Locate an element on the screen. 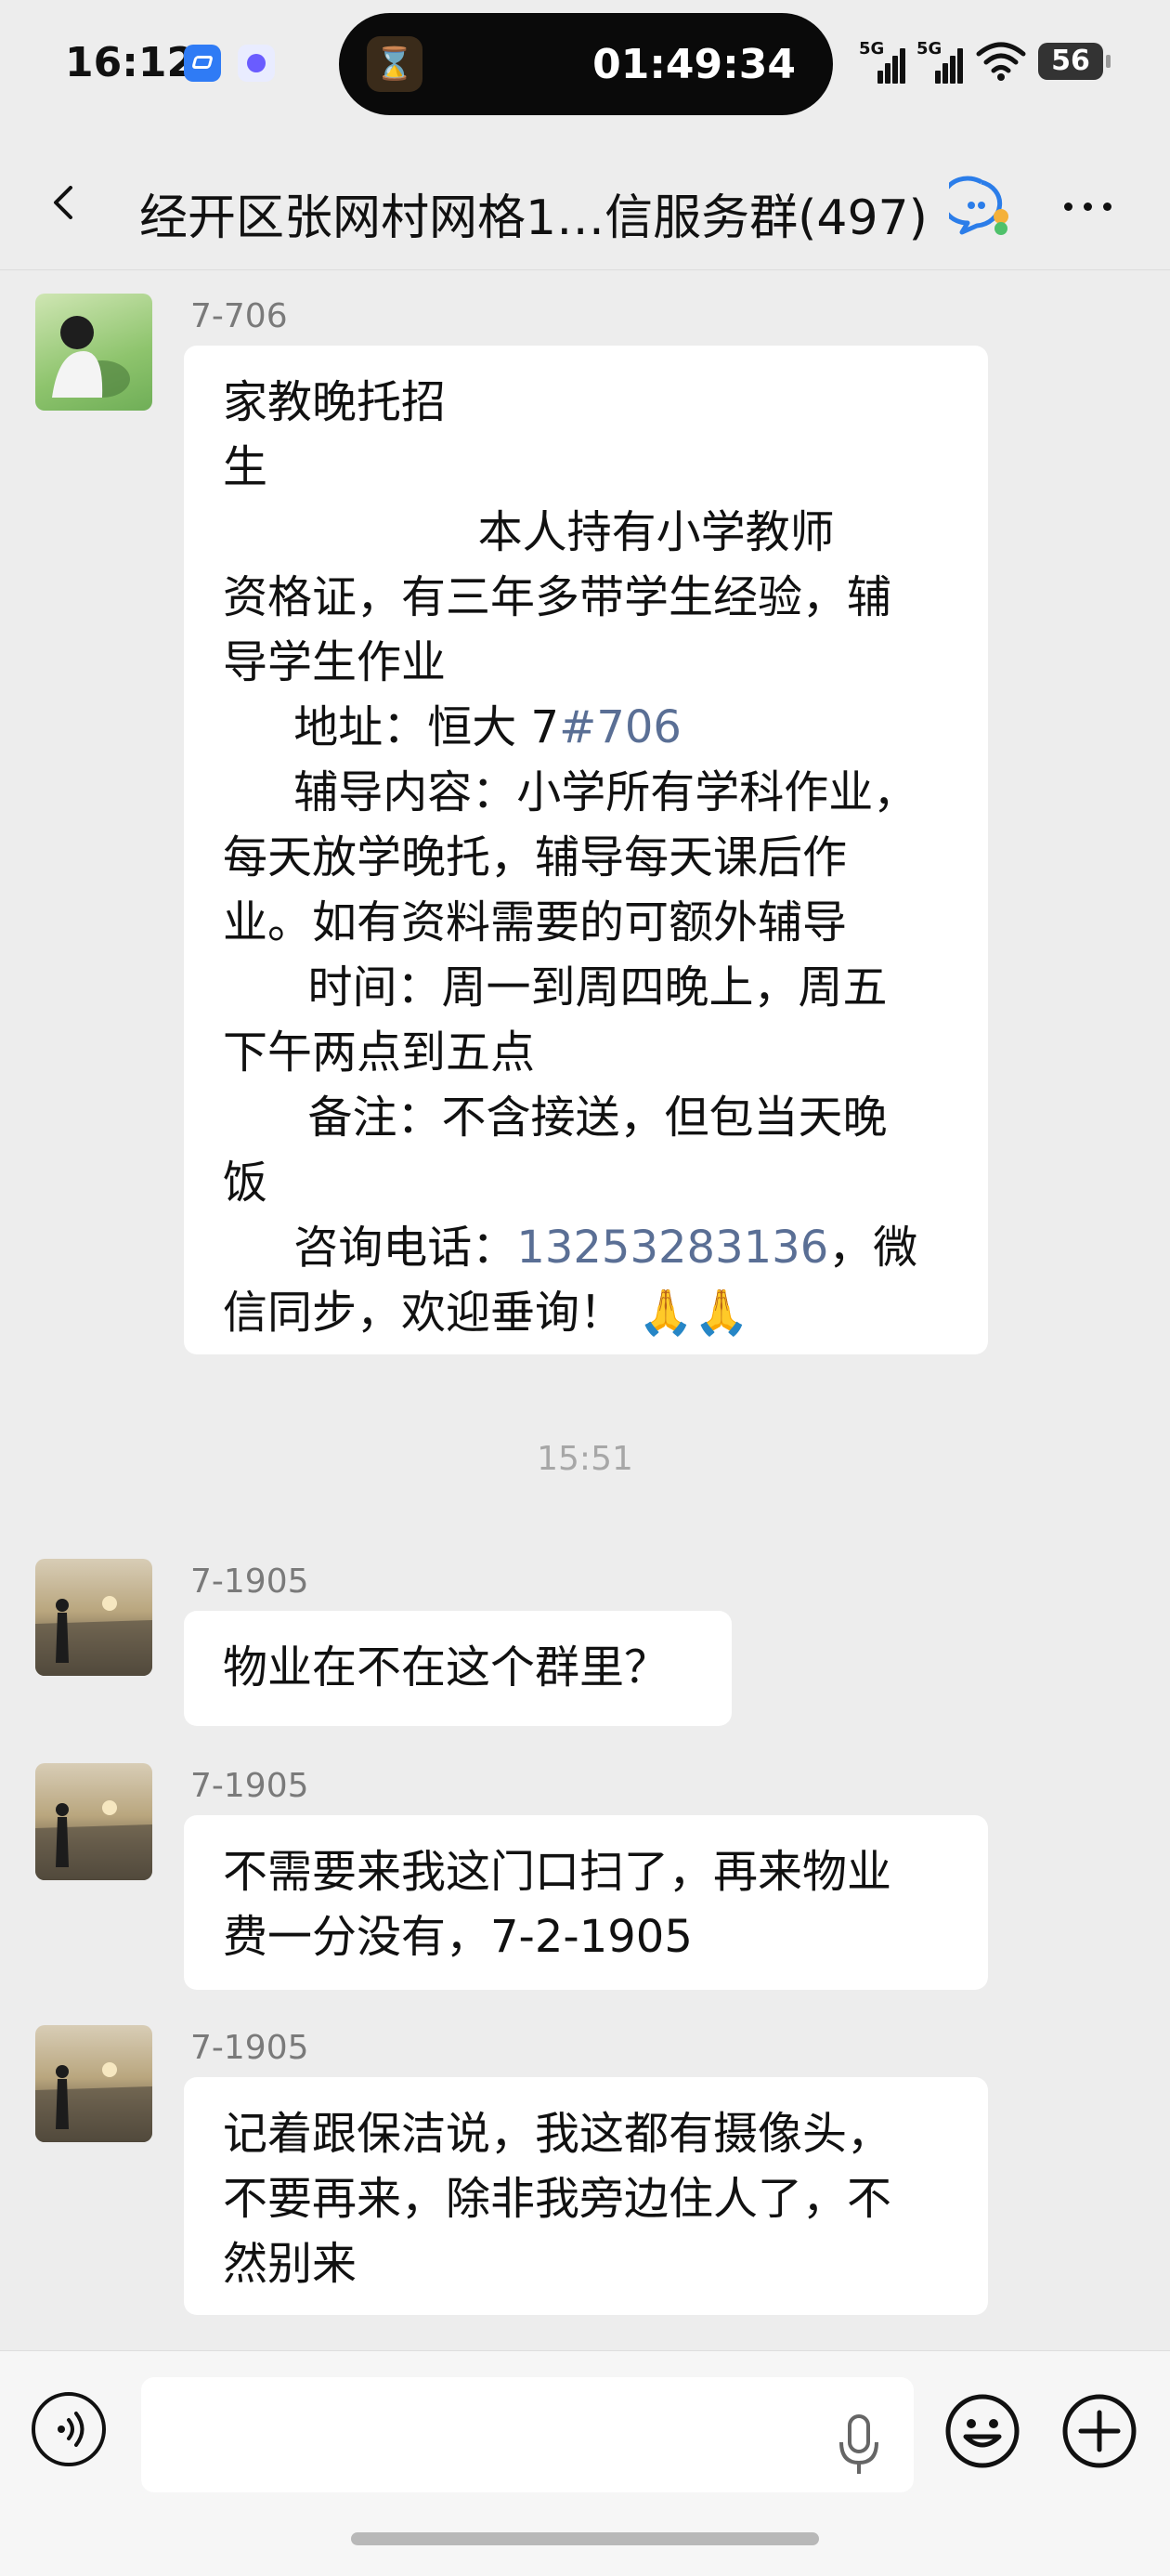 The image size is (1170, 2576). message-bubble: 不需要来我这门口扫了，再来物业 费一分没有，7-2-1905 is located at coordinates (586, 1902).